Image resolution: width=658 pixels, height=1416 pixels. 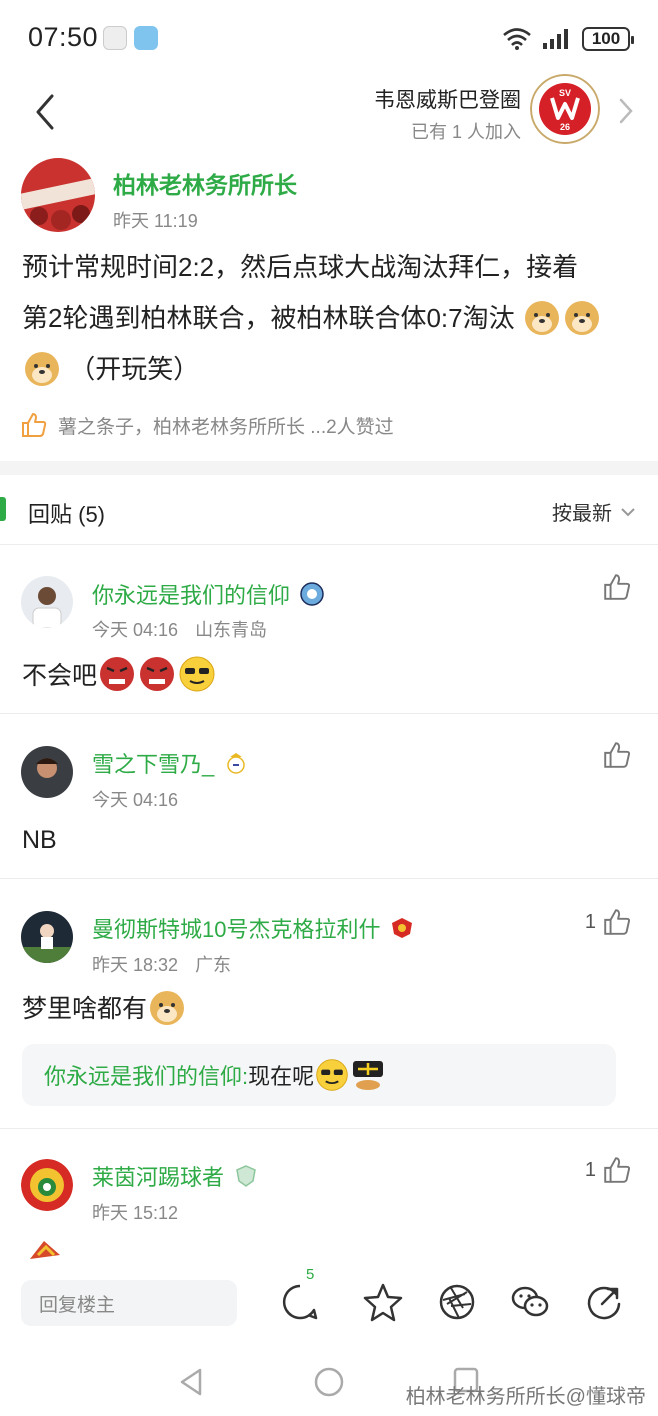 What do you see at coordinates (565, 93) in the screenshot?
I see `svg-text: SV` at bounding box center [565, 93].